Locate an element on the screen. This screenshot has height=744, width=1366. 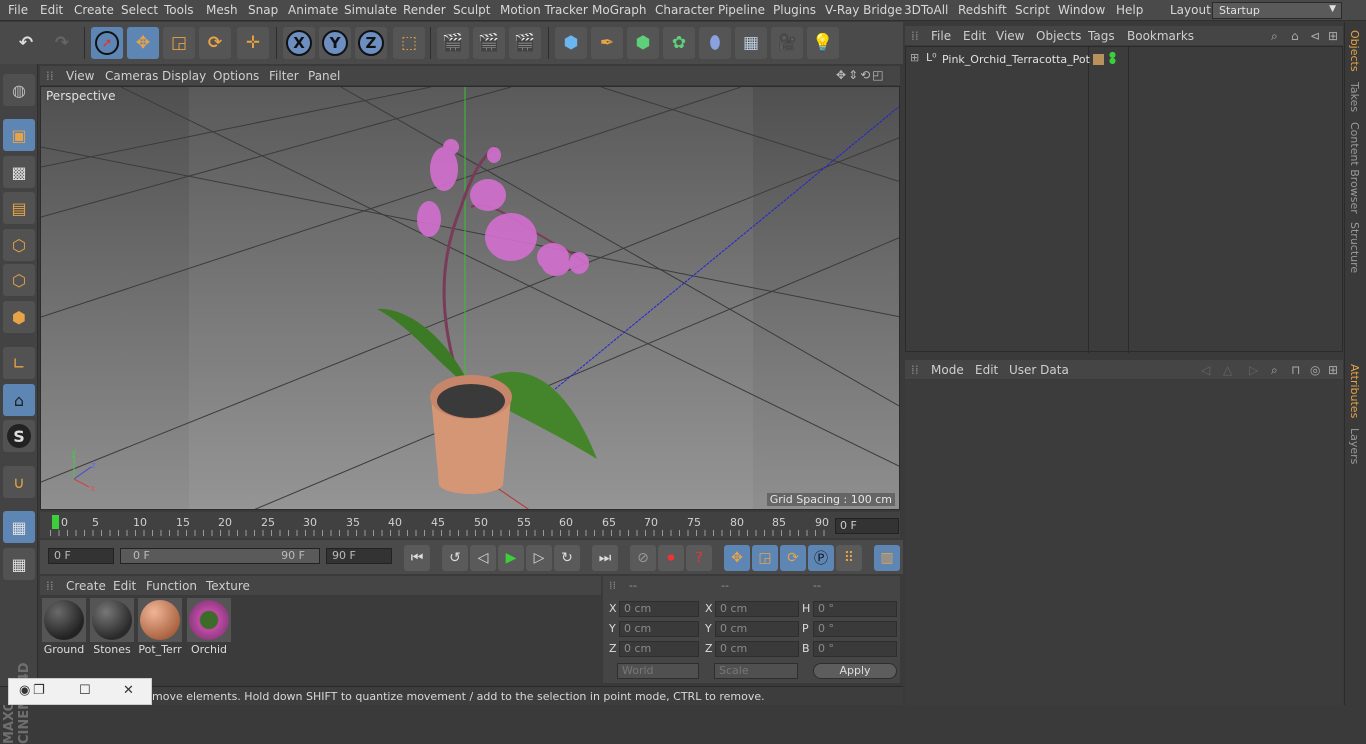
viewport-menu-cameras: Cameras is located at coordinates (131, 76).